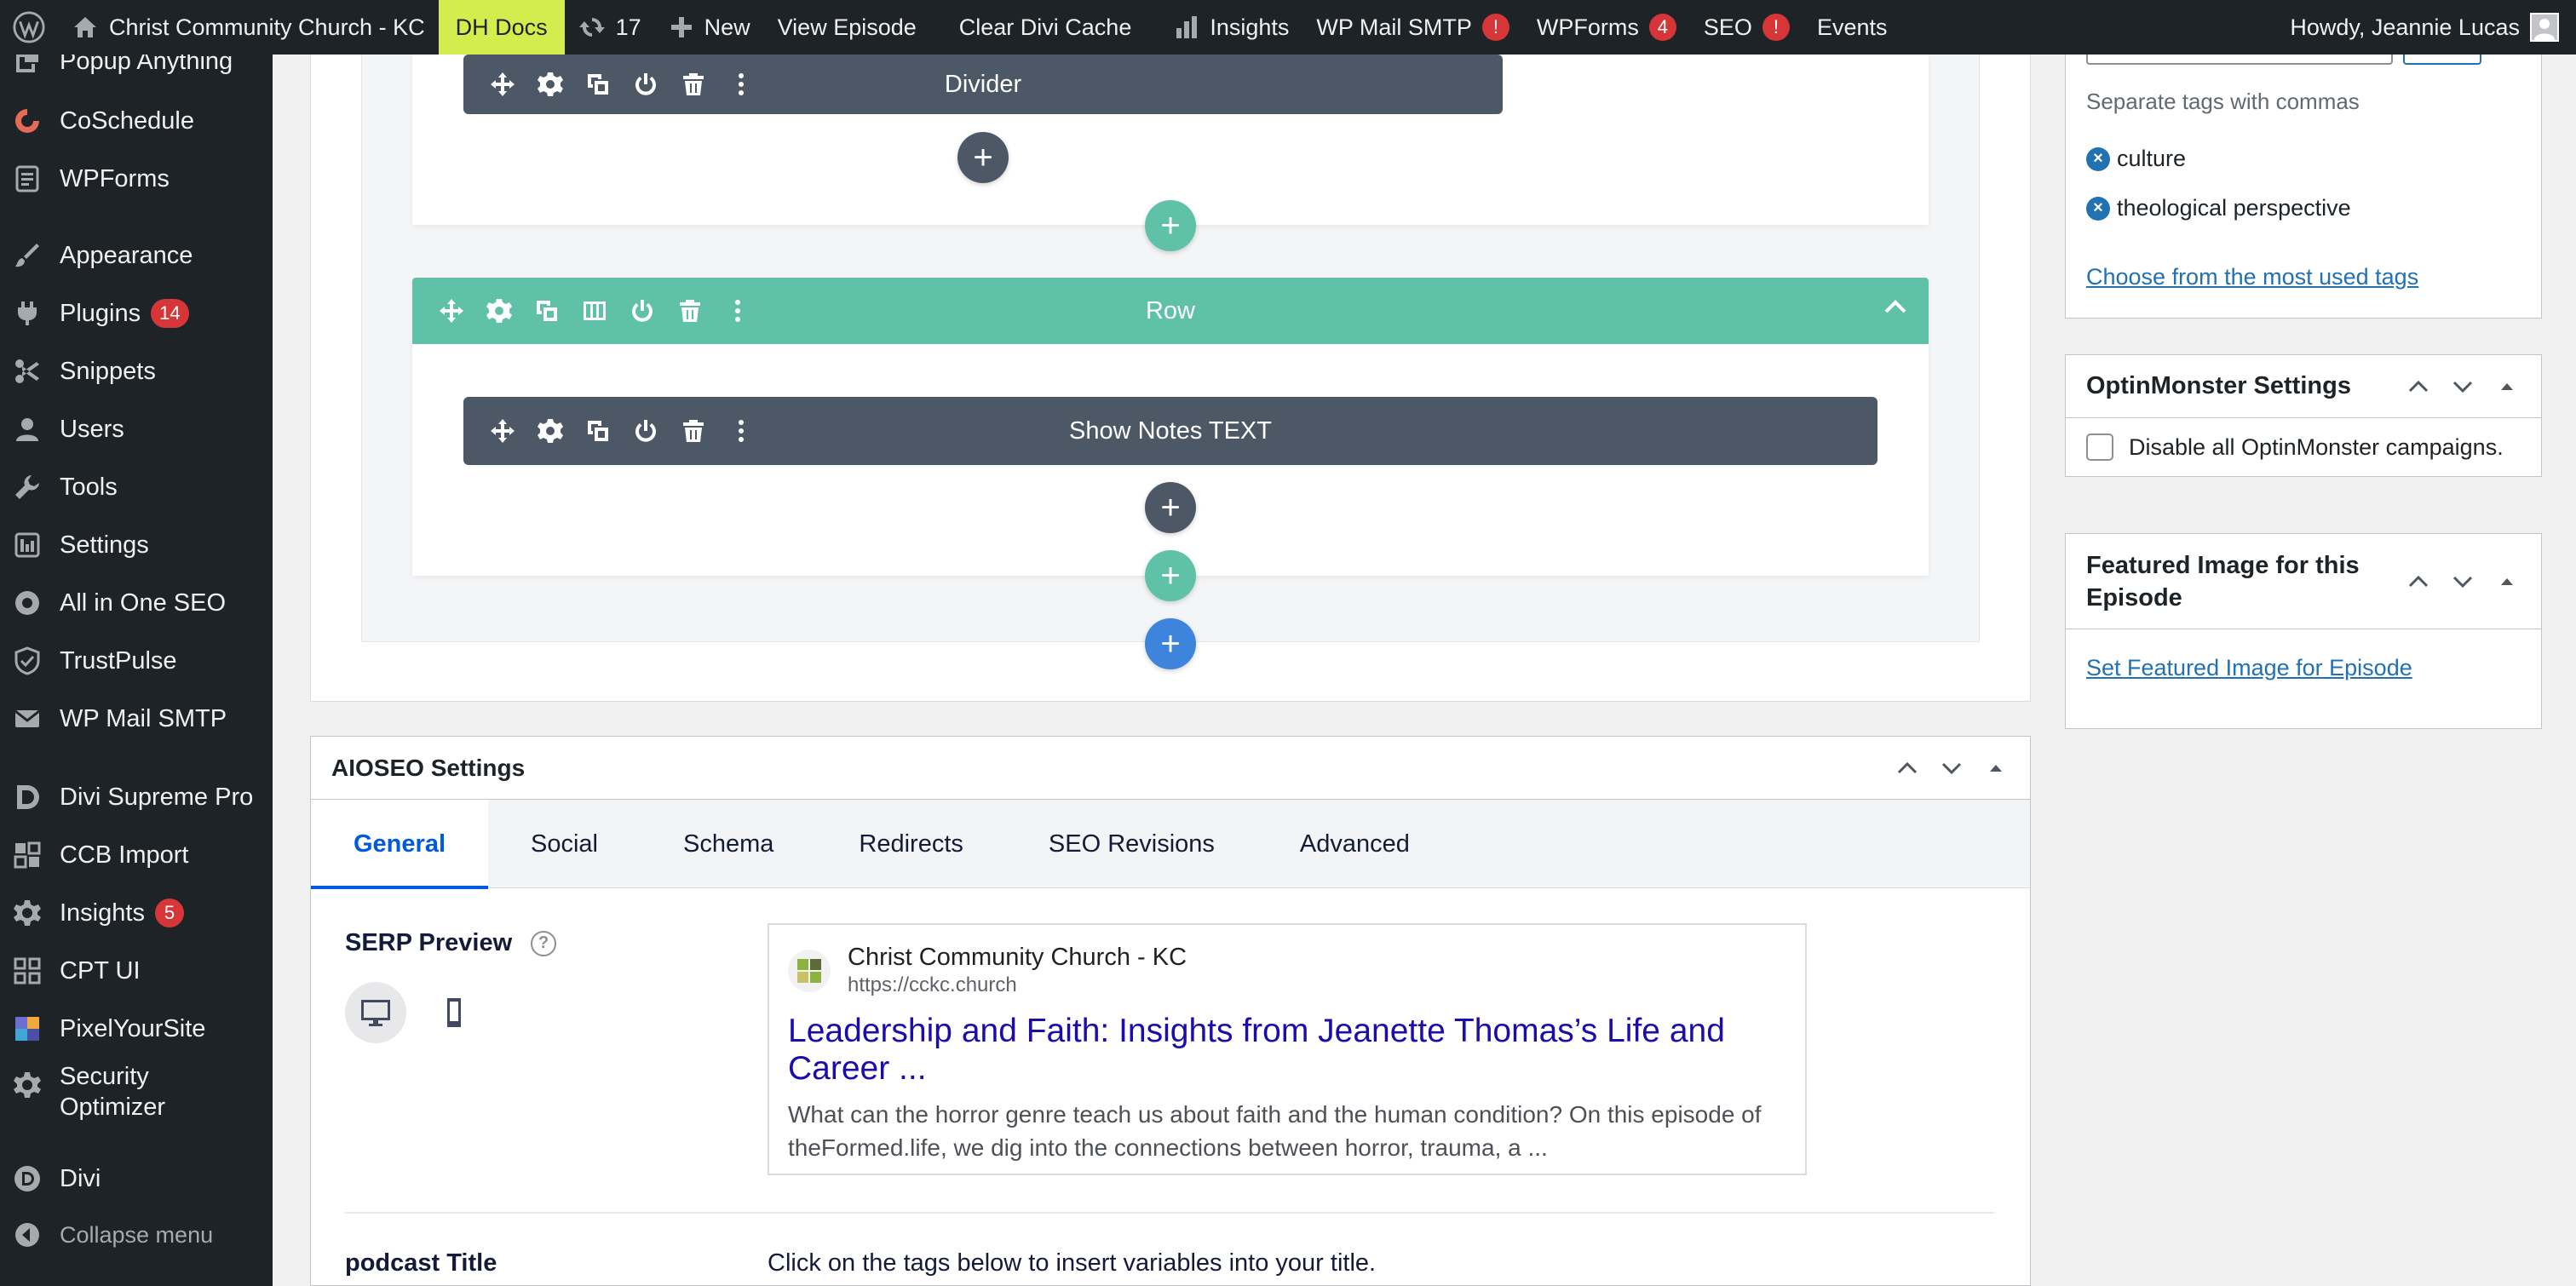 The image size is (2576, 1286). I want to click on sidebar-item-label: CCB Import, so click(125, 855).